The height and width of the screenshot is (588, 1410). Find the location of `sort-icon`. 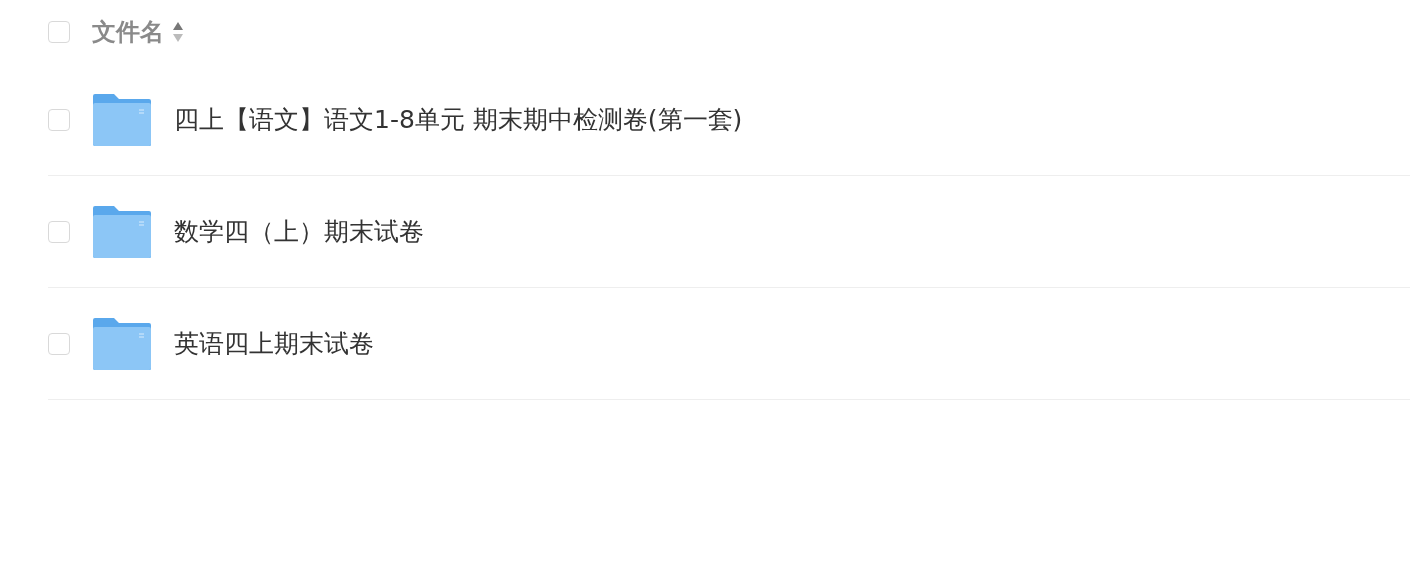

sort-icon is located at coordinates (178, 32).